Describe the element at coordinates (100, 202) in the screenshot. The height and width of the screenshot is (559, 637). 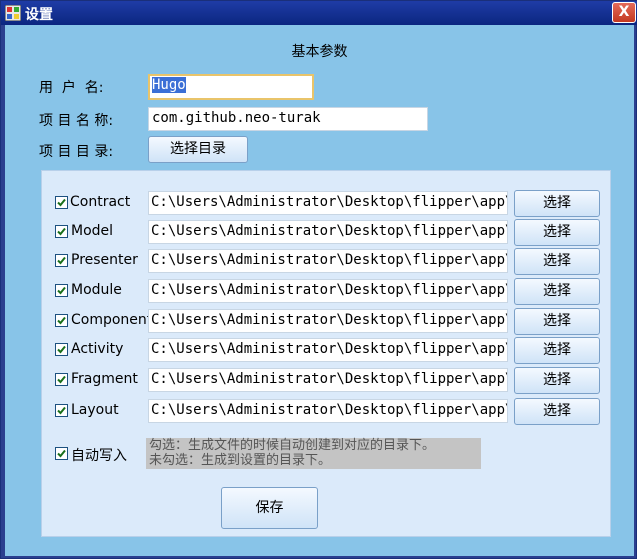
I see `module-label: Contract` at that location.